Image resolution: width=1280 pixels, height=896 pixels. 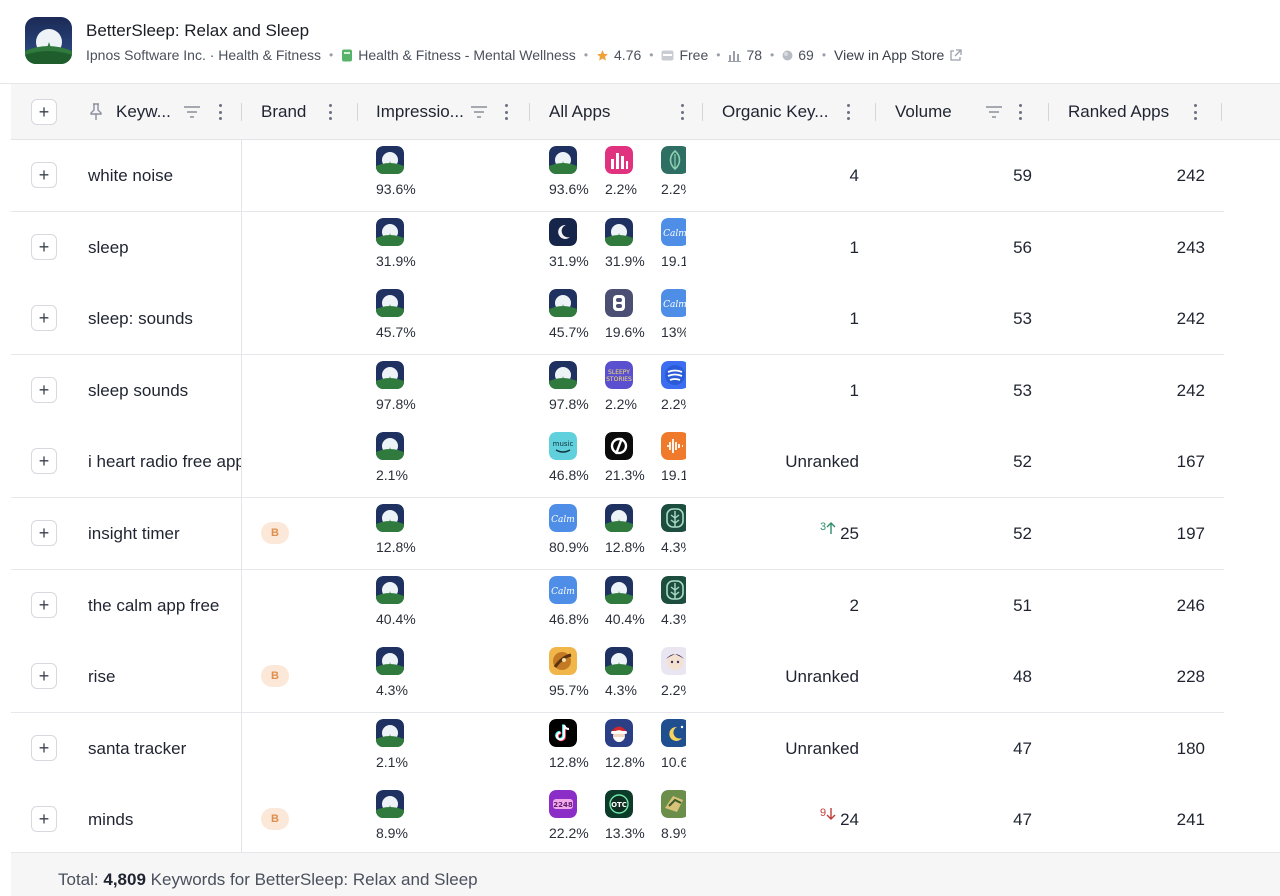 I want to click on anime-game-icon, so click(x=673, y=661).